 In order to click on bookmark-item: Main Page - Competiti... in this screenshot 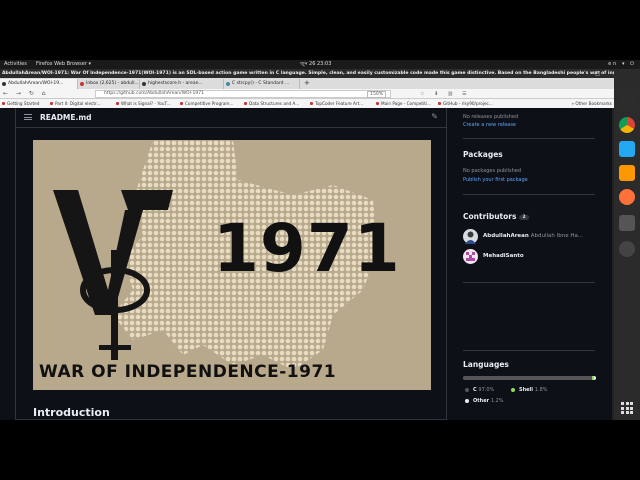, I will do `click(403, 103)`.